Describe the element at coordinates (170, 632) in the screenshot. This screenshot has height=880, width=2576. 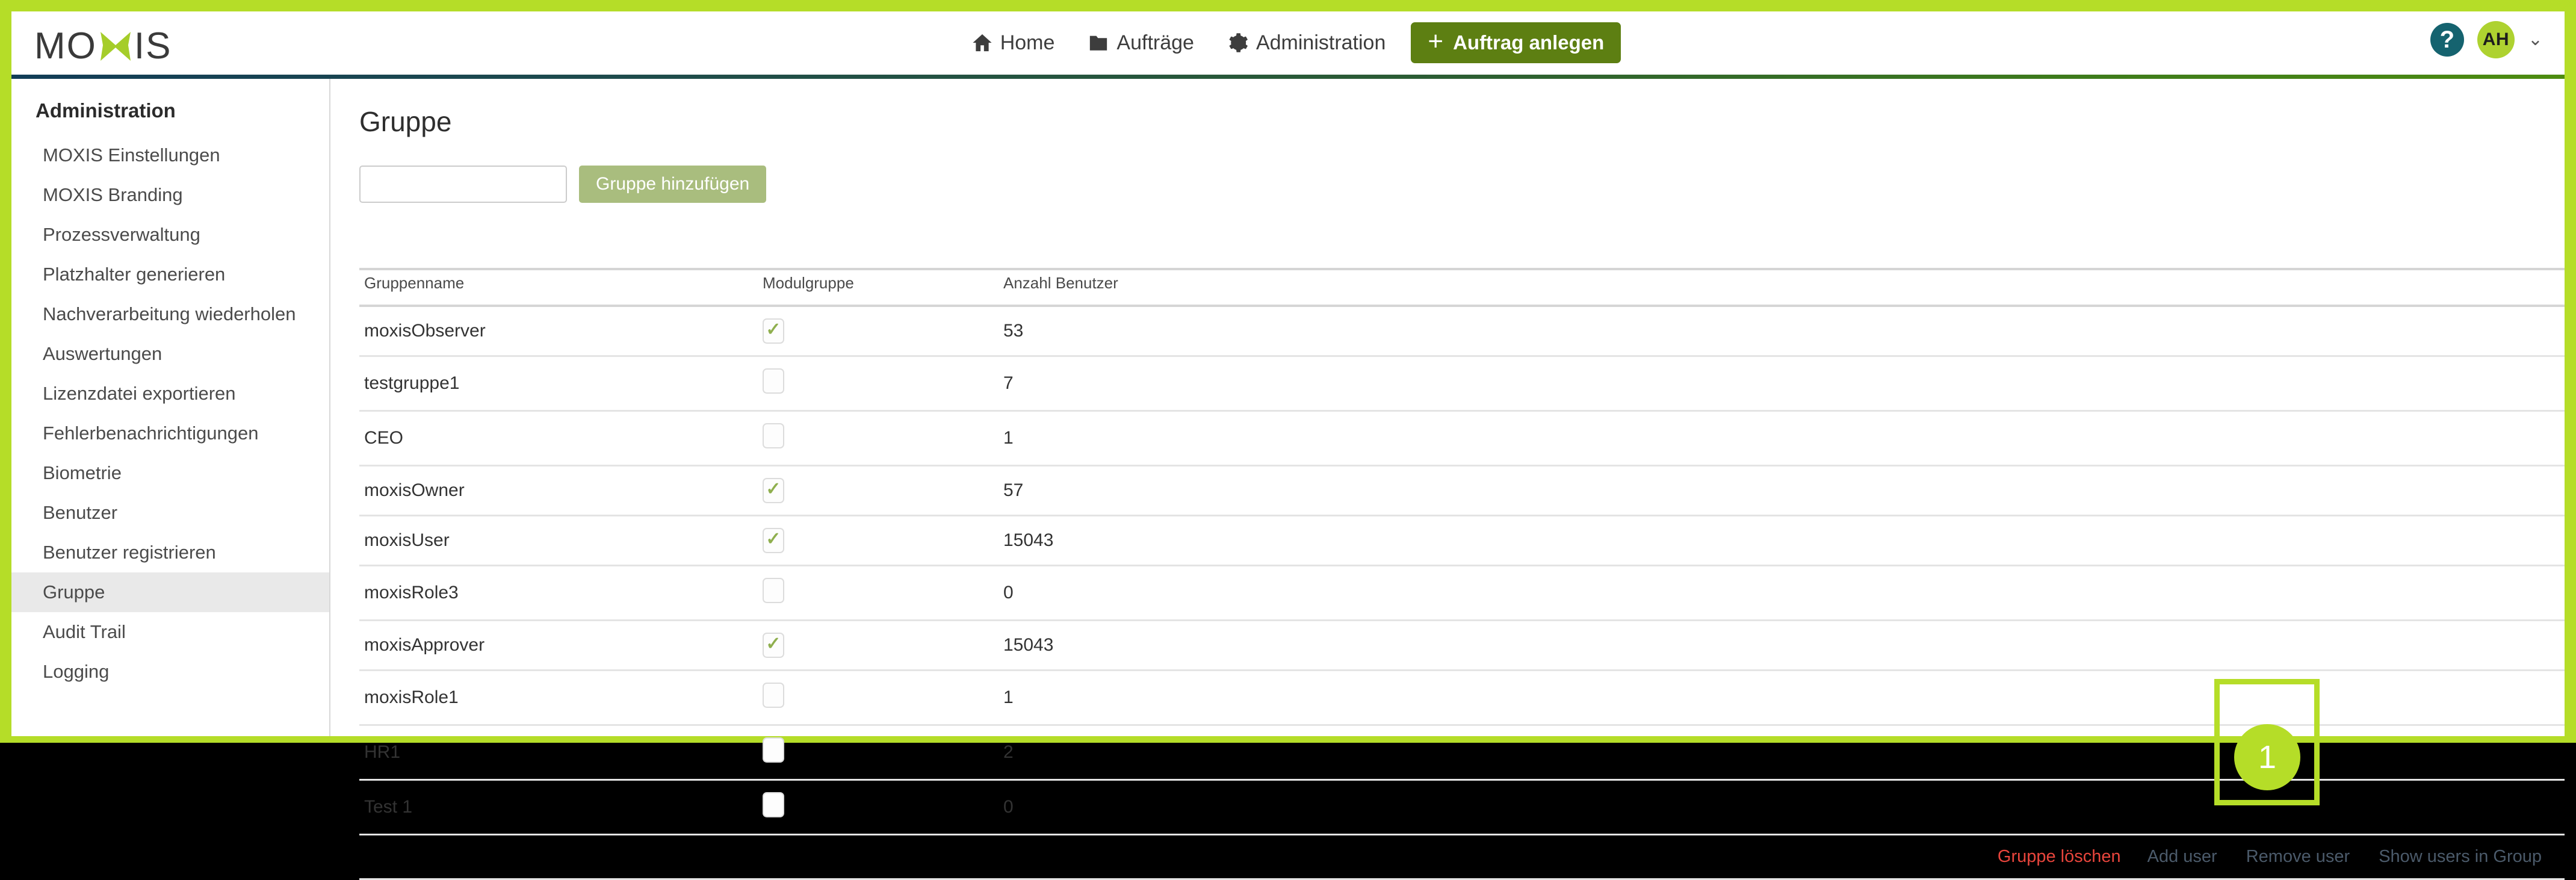
I see `sidebar-item-audit-trail: Audit Trail` at that location.